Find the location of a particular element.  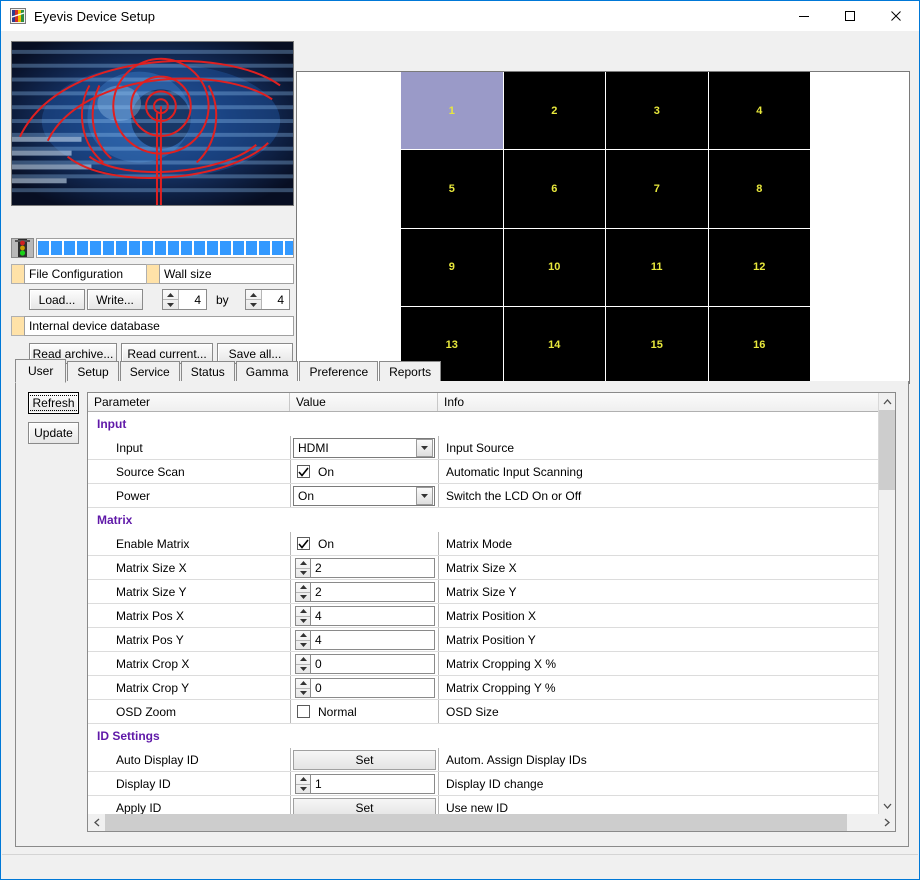

scroll-left-icon is located at coordinates (96, 822).